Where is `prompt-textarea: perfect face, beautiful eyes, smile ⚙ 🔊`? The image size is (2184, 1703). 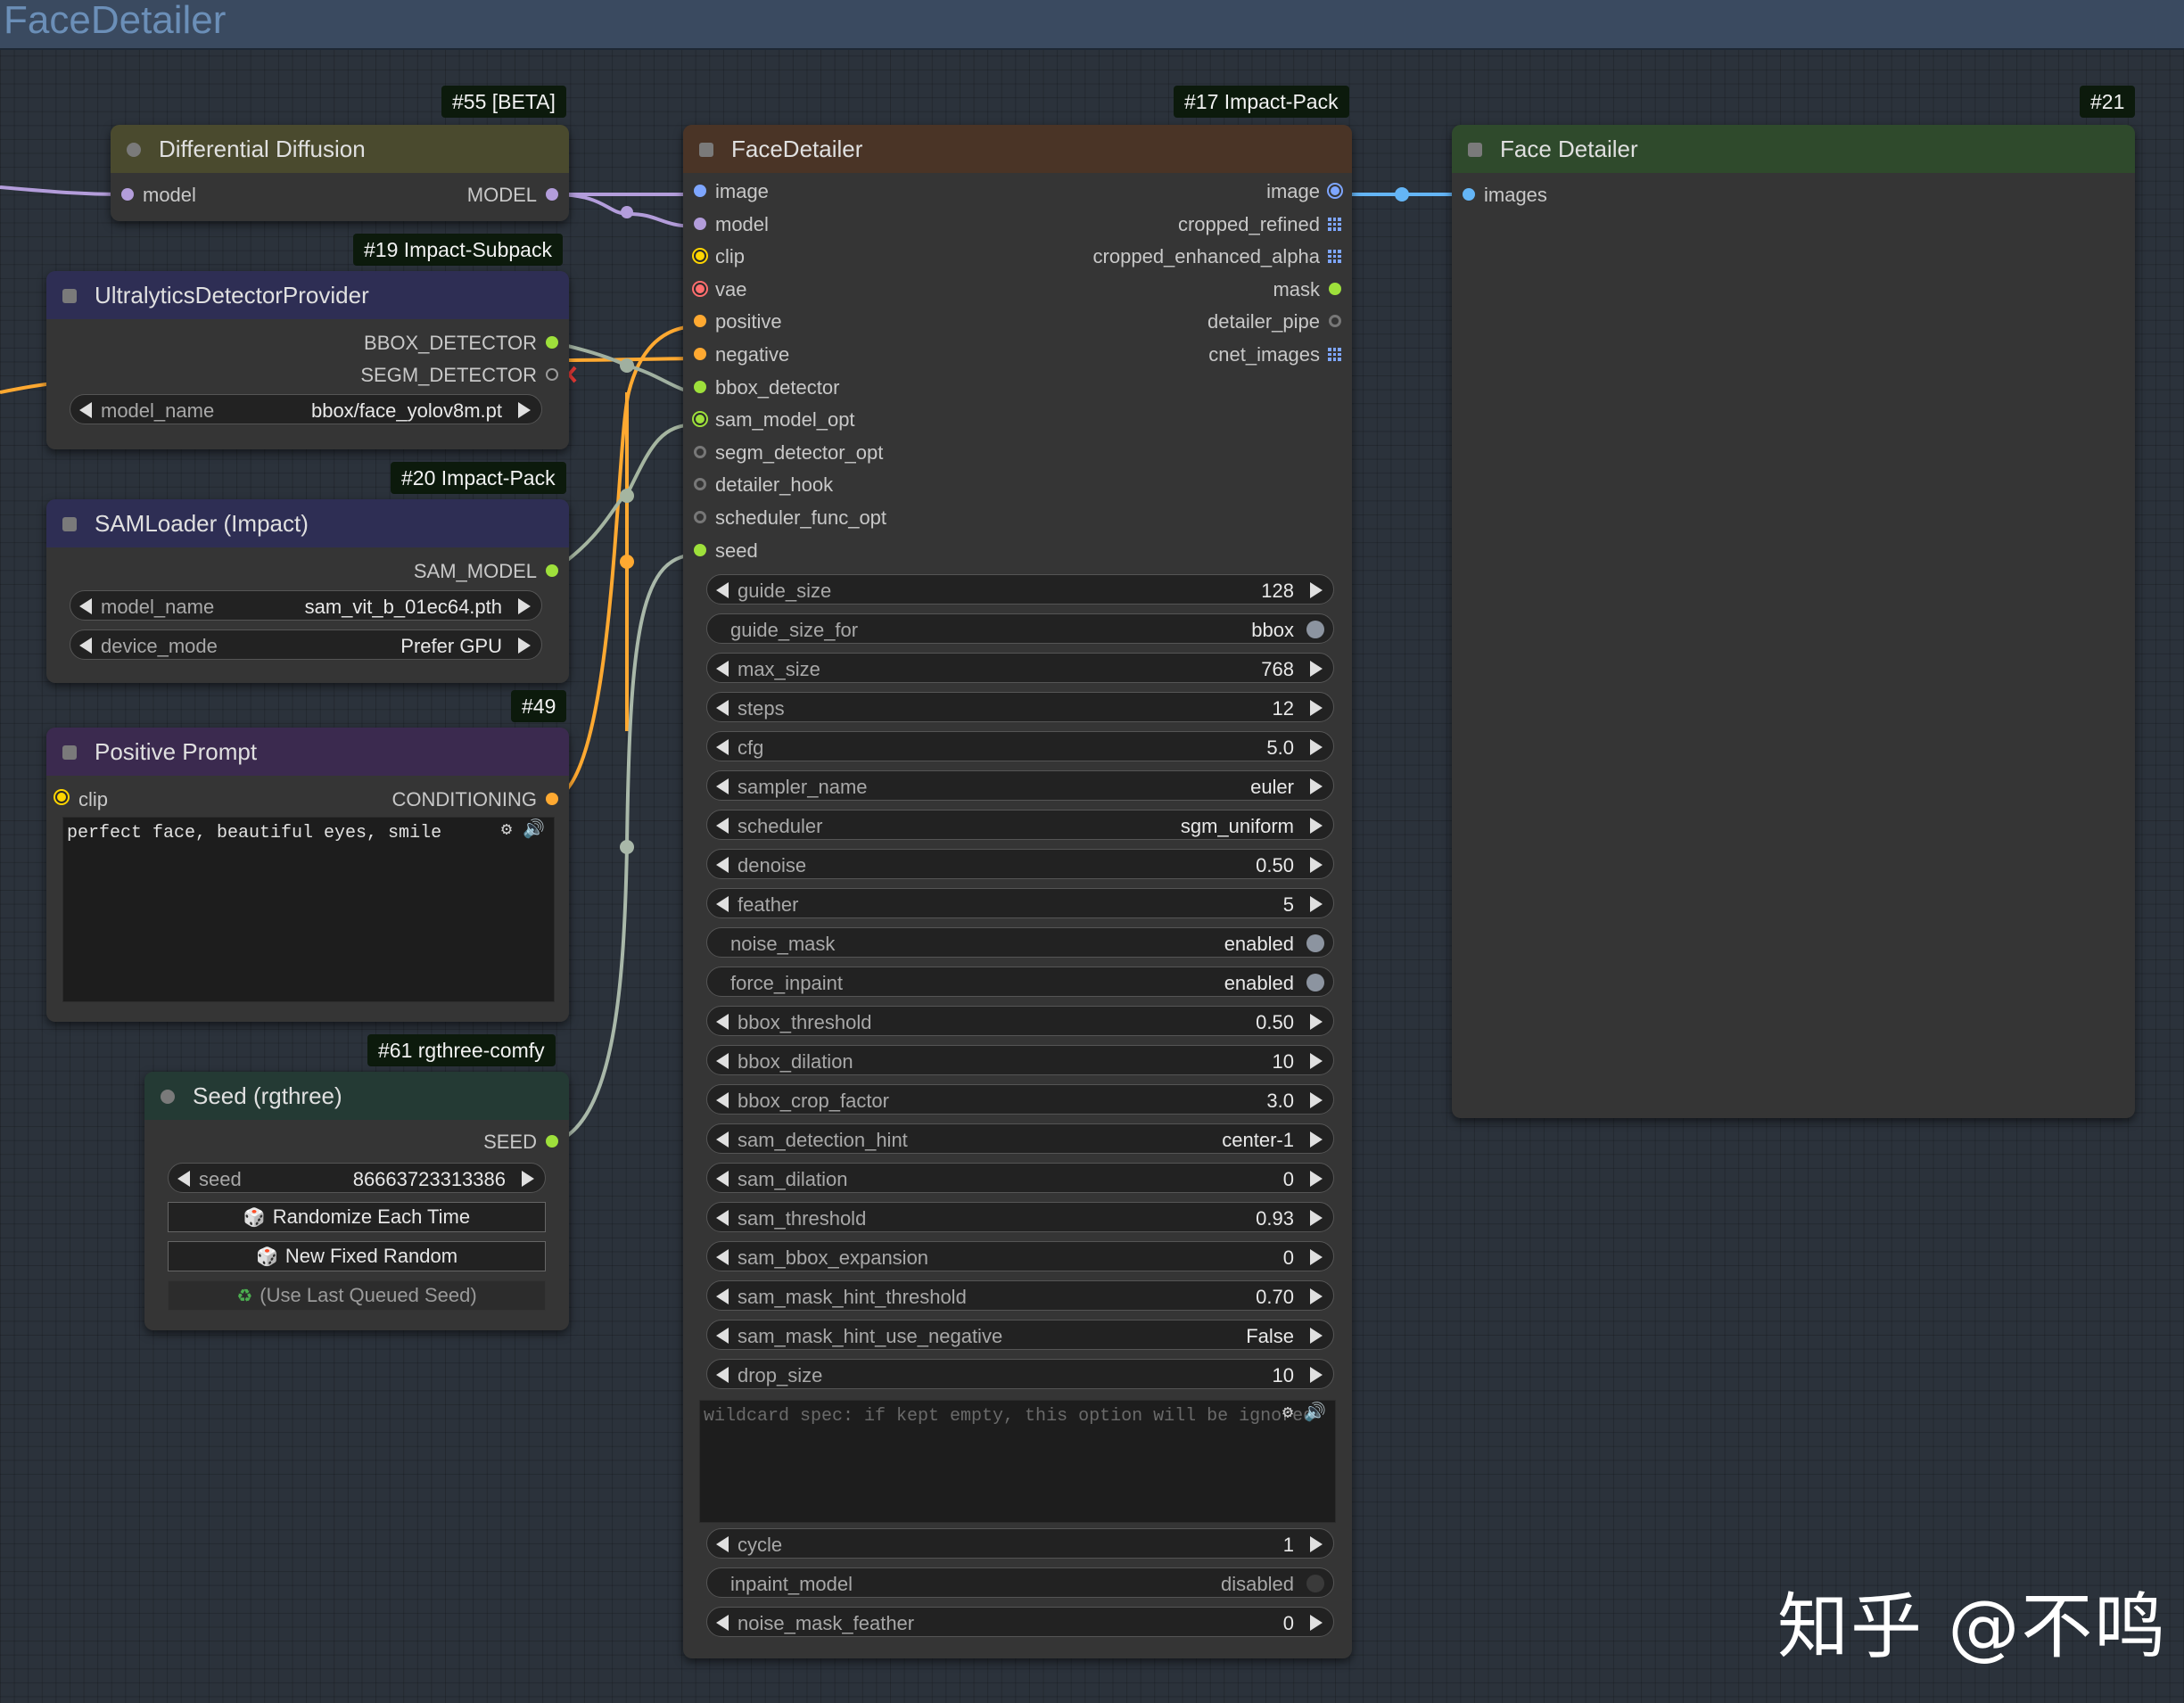 prompt-textarea: perfect face, beautiful eyes, smile ⚙ 🔊 is located at coordinates (308, 909).